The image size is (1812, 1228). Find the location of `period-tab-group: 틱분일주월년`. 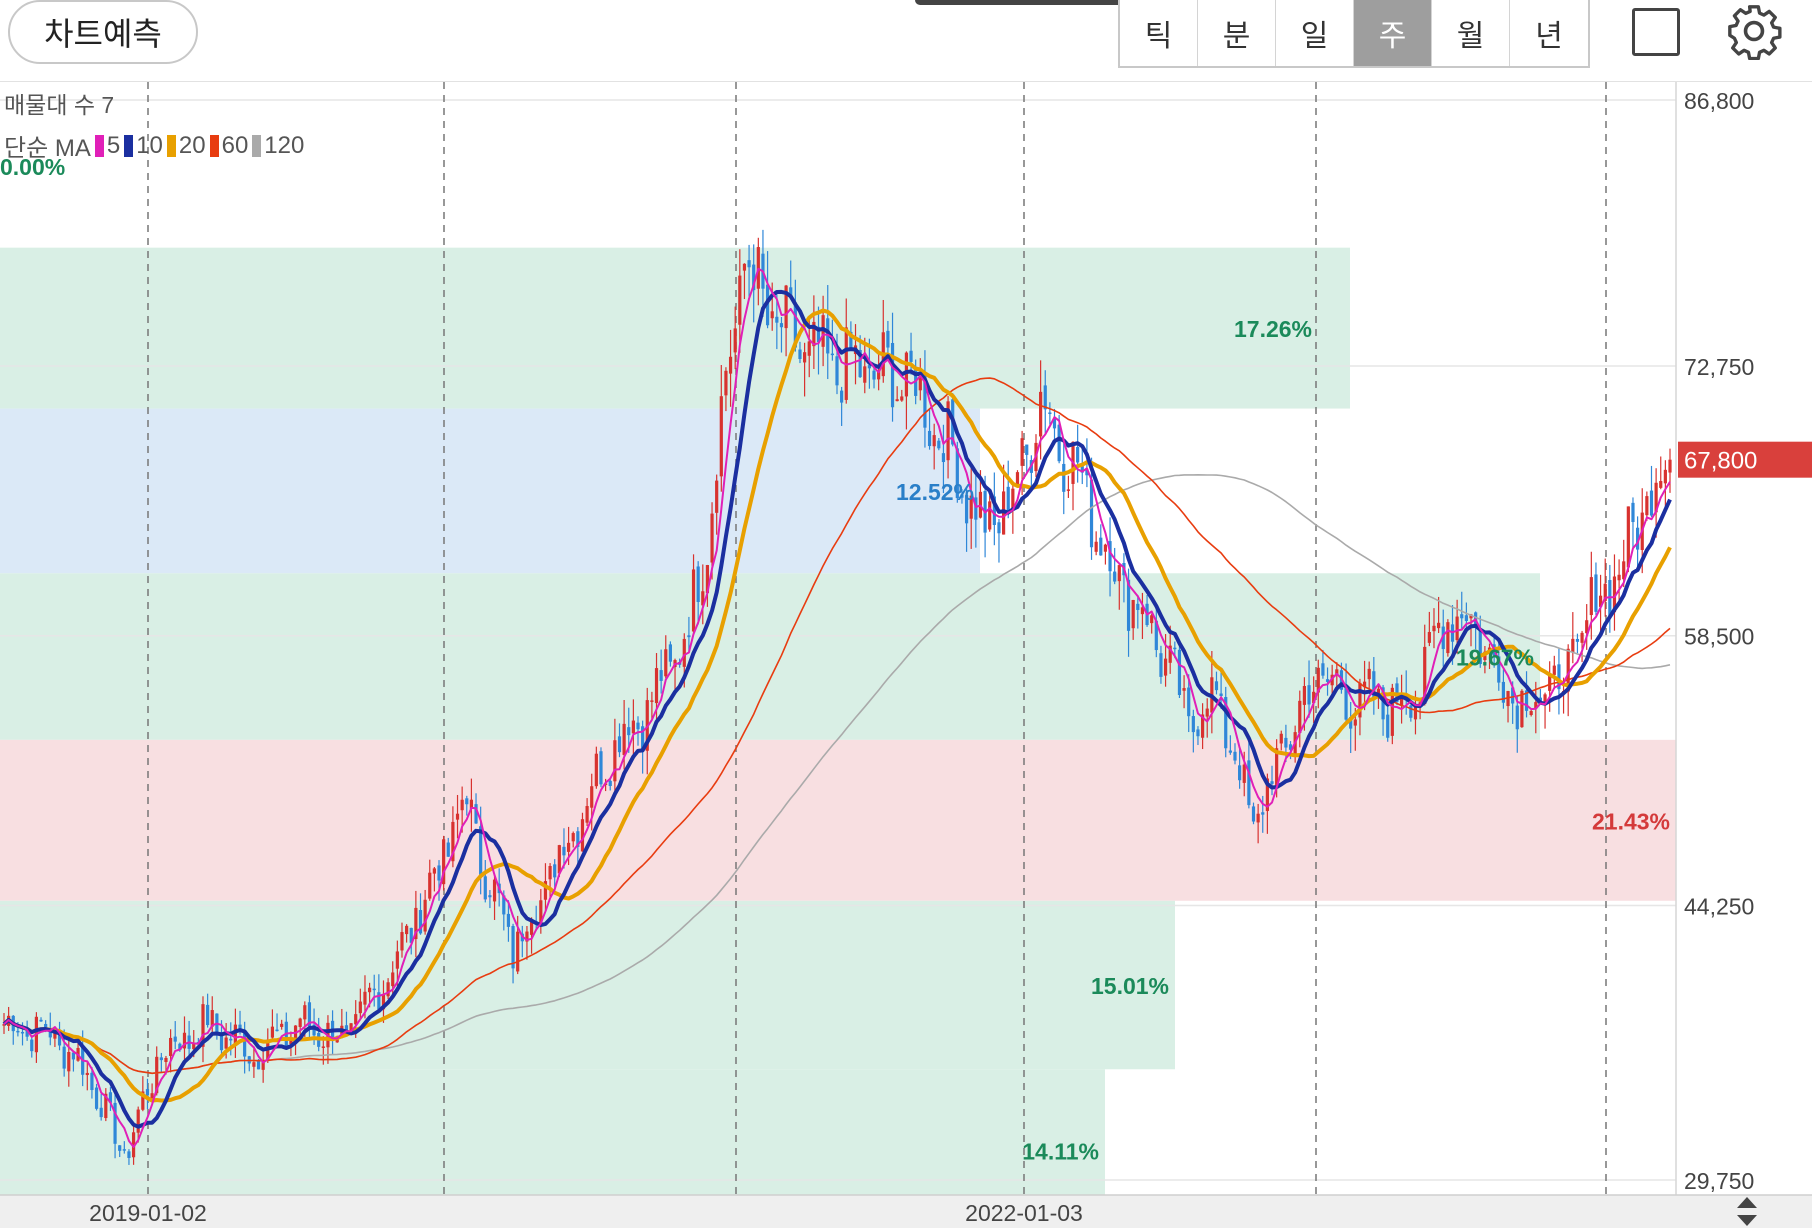

period-tab-group: 틱분일주월년 is located at coordinates (1354, 34).